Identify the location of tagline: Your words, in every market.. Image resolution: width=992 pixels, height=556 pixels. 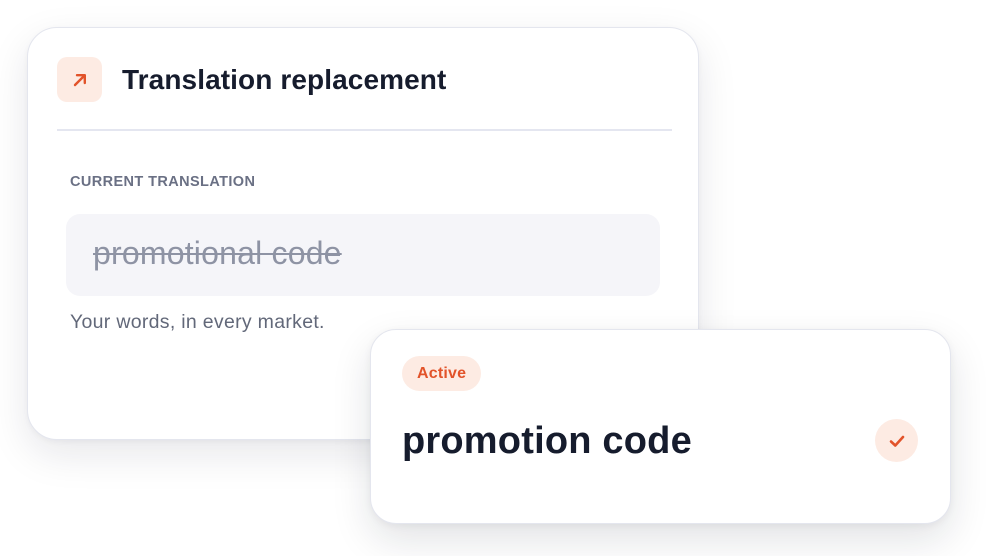
(197, 322).